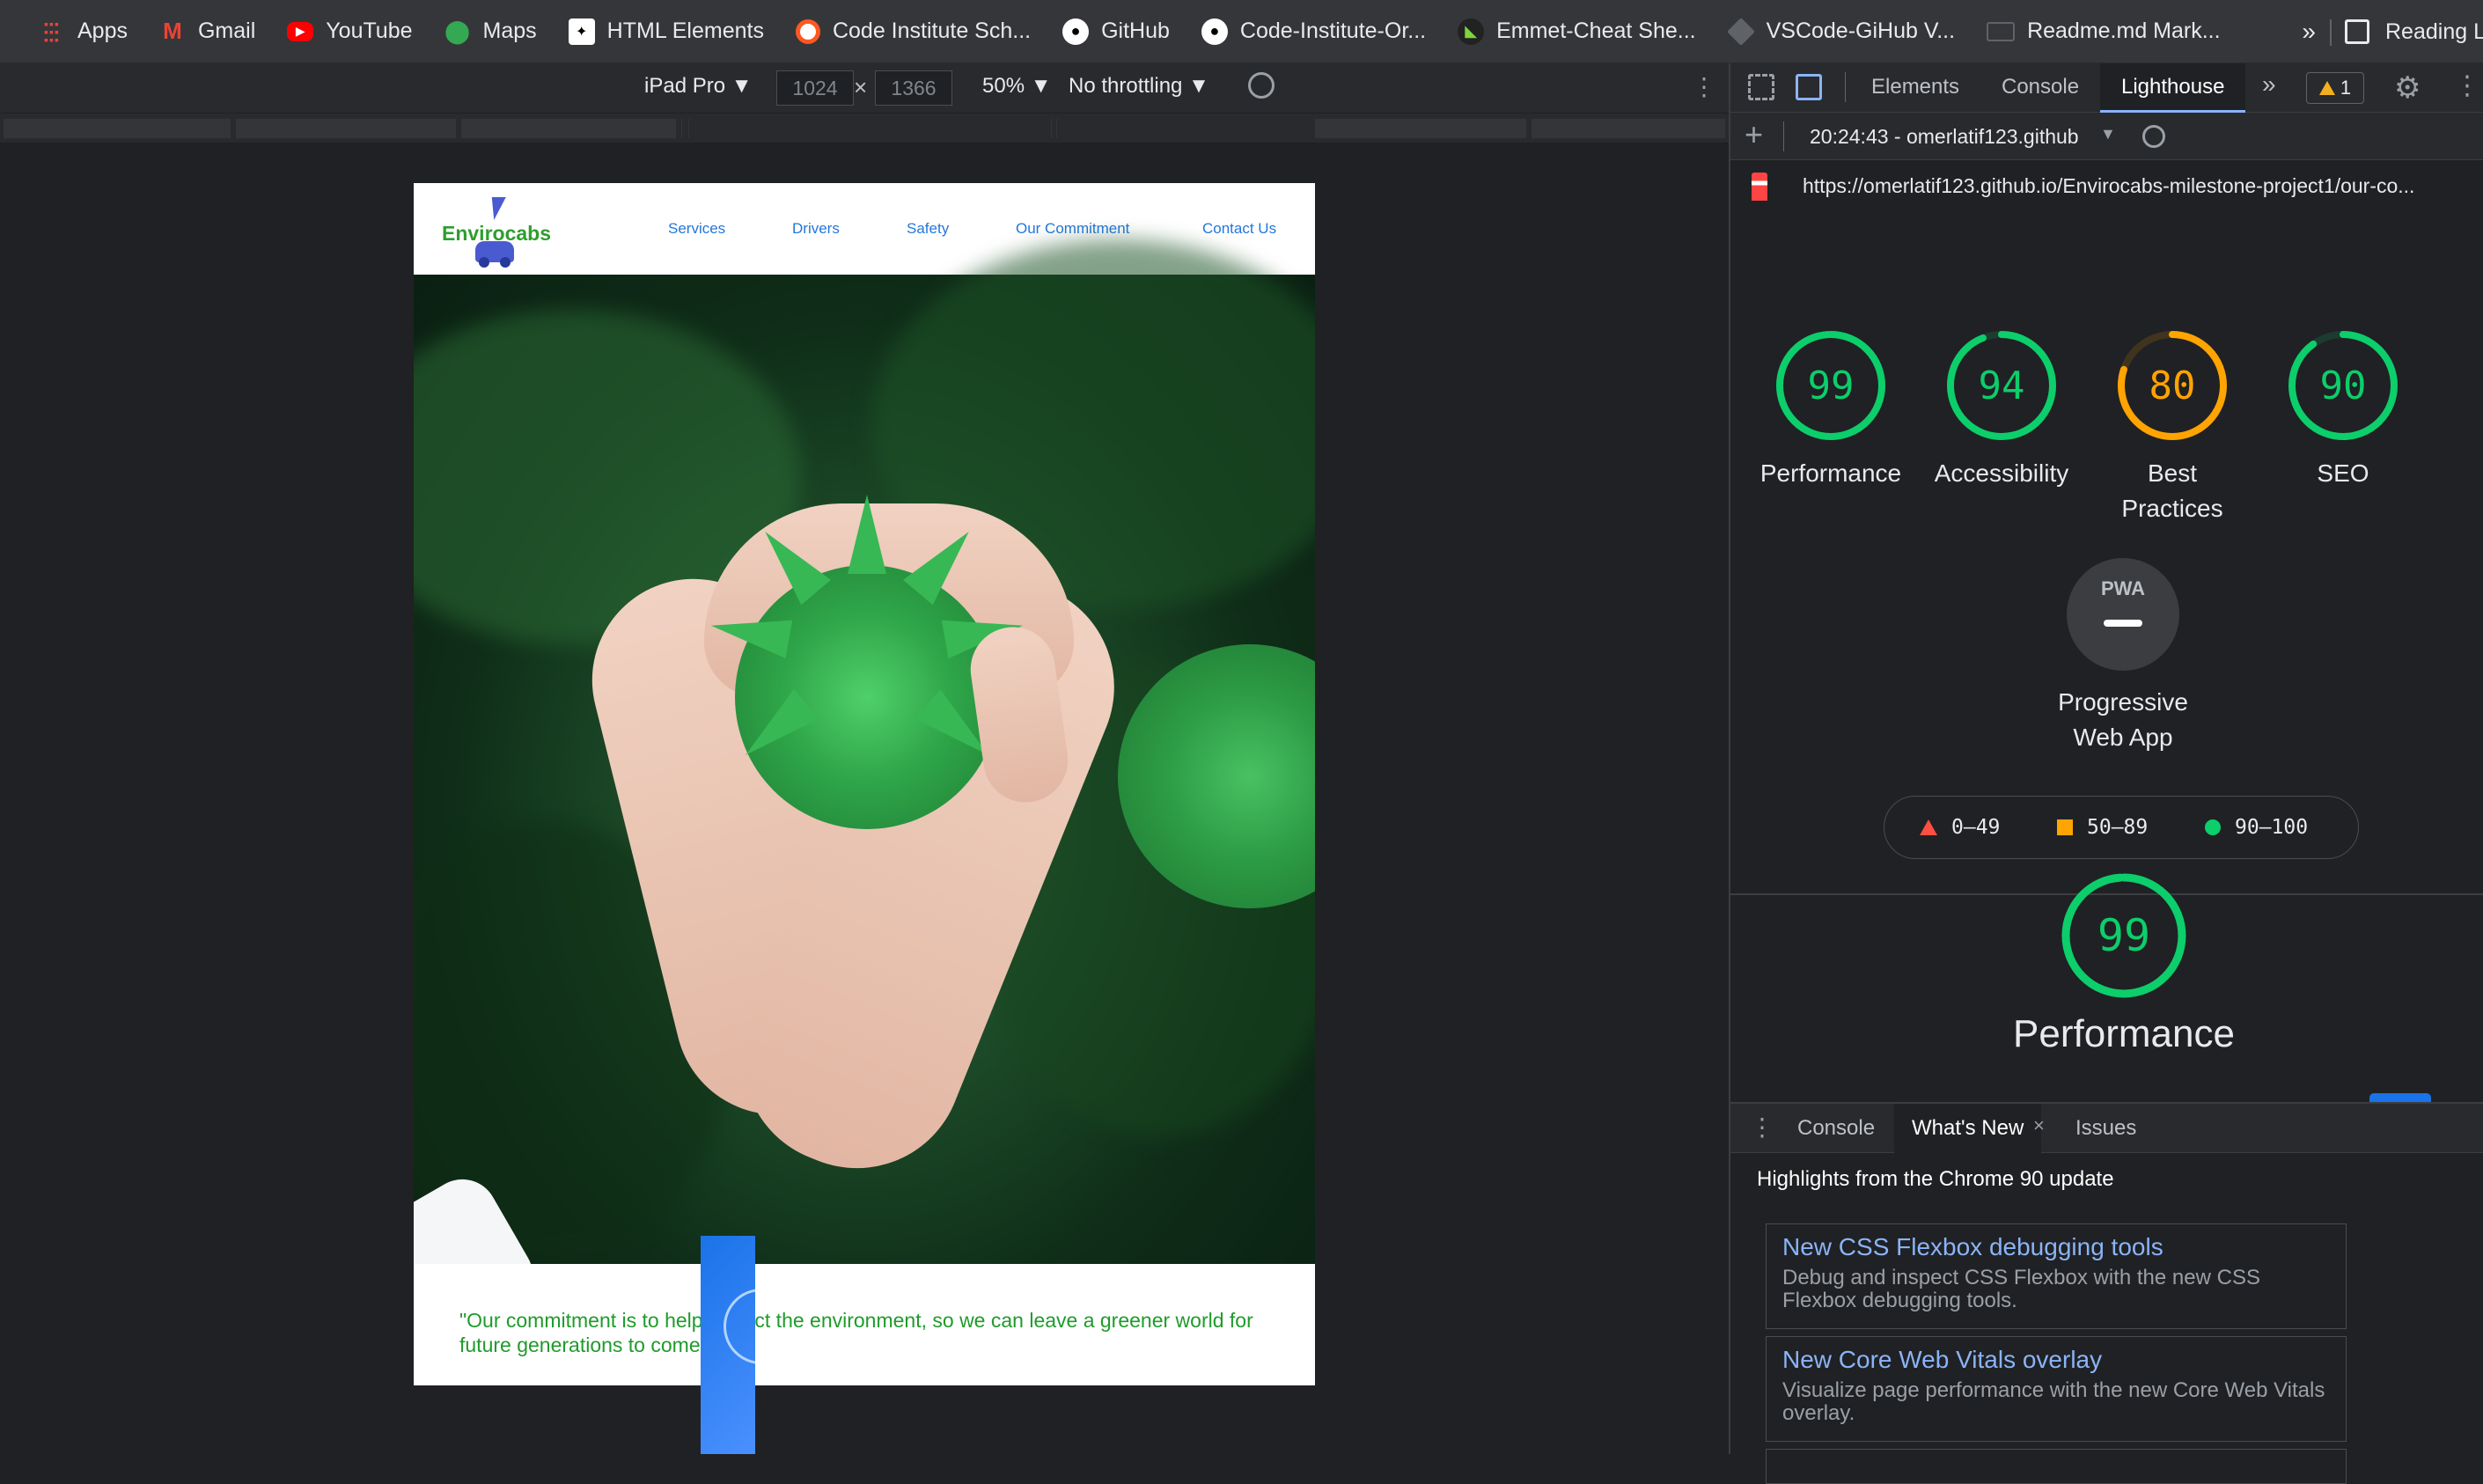  I want to click on reading-list-button: Reading L, so click(2414, 31).